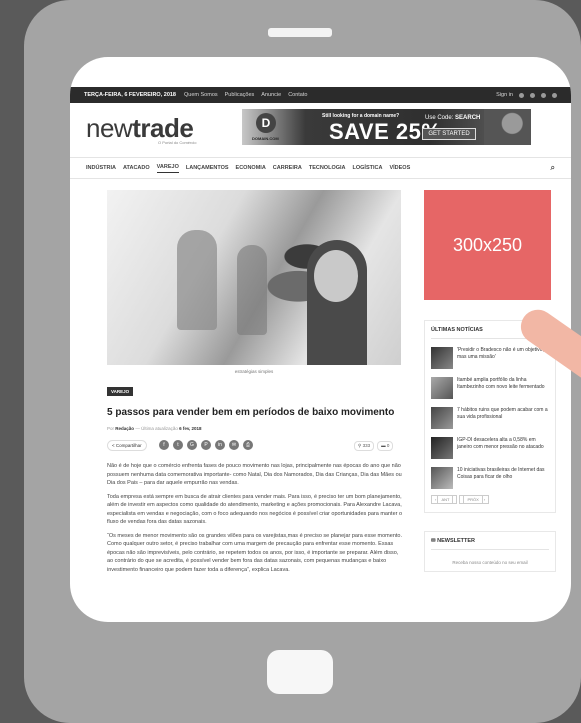 This screenshot has width=581, height=723. Describe the element at coordinates (504, 95) in the screenshot. I see `sign-in-link: Sign in` at that location.